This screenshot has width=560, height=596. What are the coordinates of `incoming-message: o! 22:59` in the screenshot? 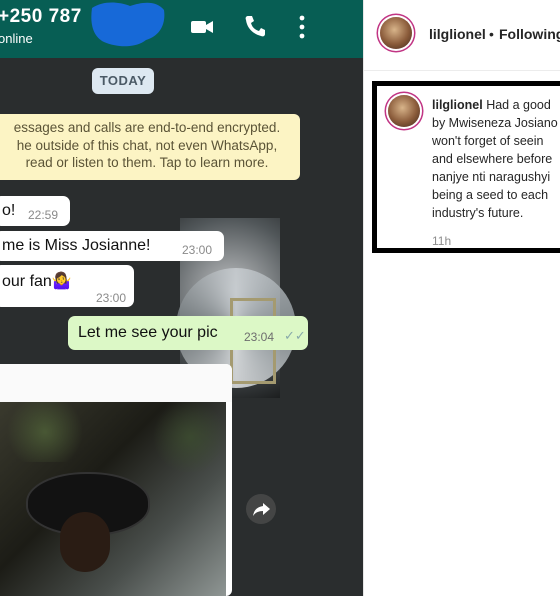 It's located at (35, 211).